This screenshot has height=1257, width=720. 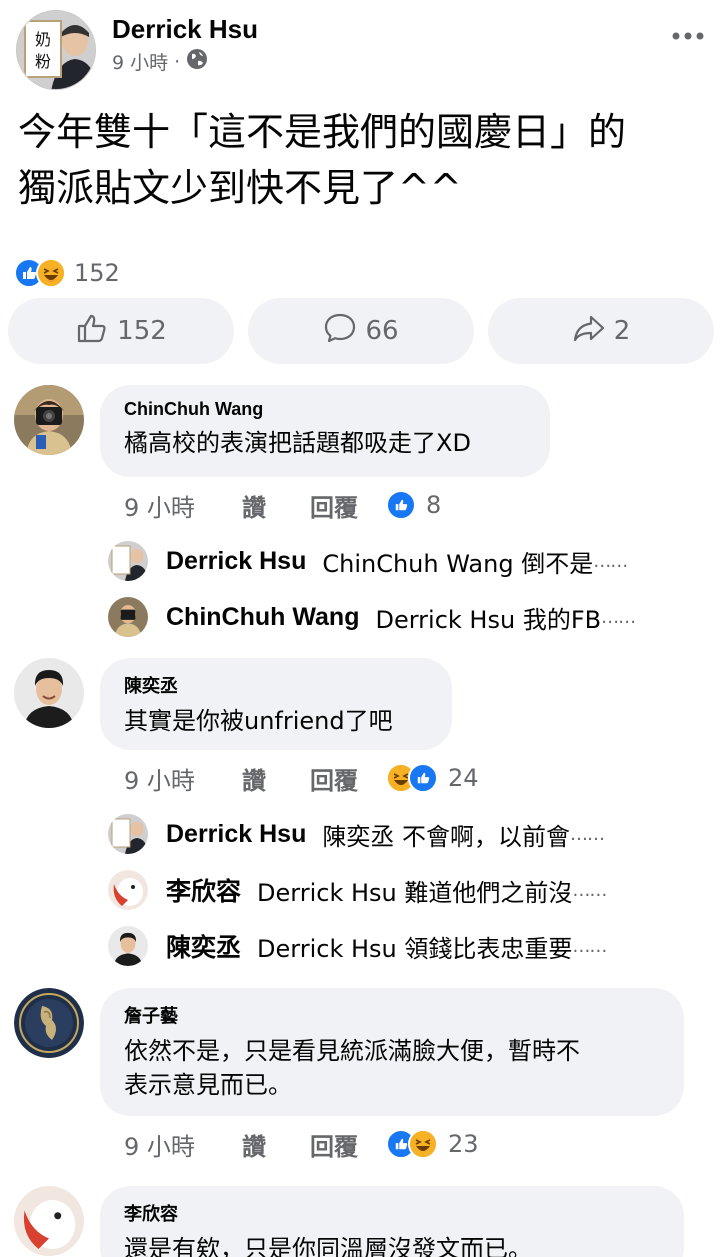 I want to click on share-icon, so click(x=589, y=331).